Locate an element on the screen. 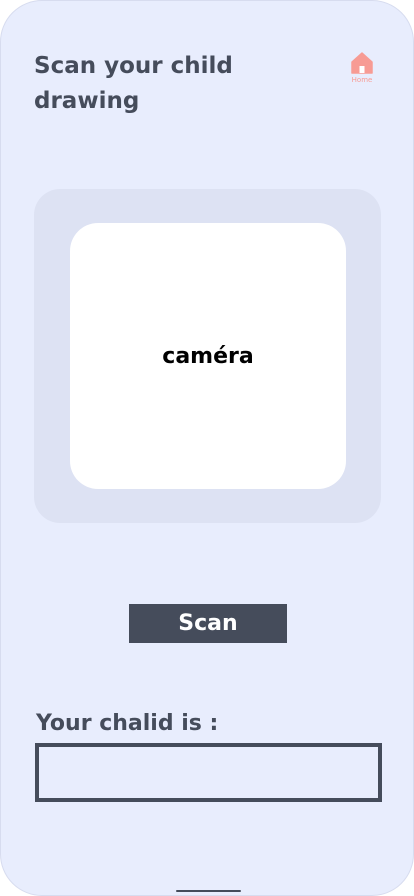 The height and width of the screenshot is (896, 414). page-title: Scan your child drawing is located at coordinates (133, 83).